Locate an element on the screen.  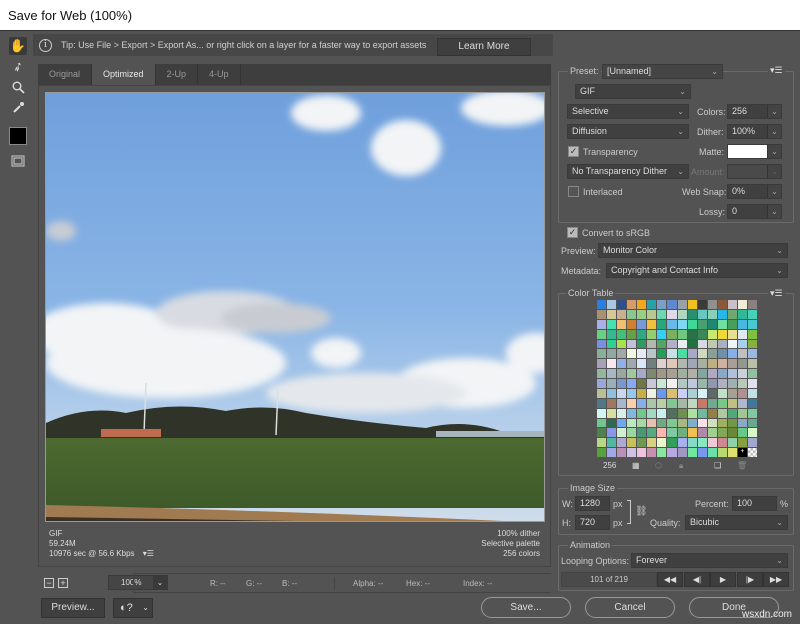
tab-original: Original is located at coordinates (65, 74).